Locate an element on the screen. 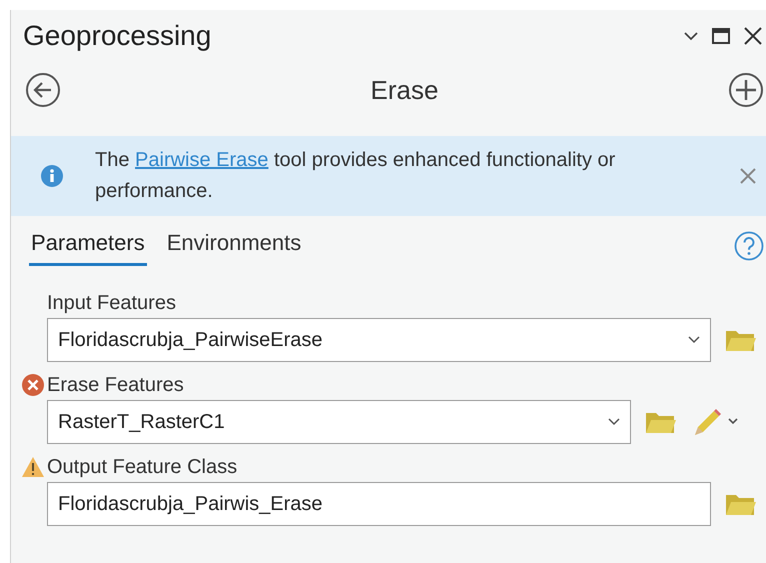 Image resolution: width=766 pixels, height=563 pixels. dropdown-field: Floridascrubja_PairwiseErase is located at coordinates (379, 340).